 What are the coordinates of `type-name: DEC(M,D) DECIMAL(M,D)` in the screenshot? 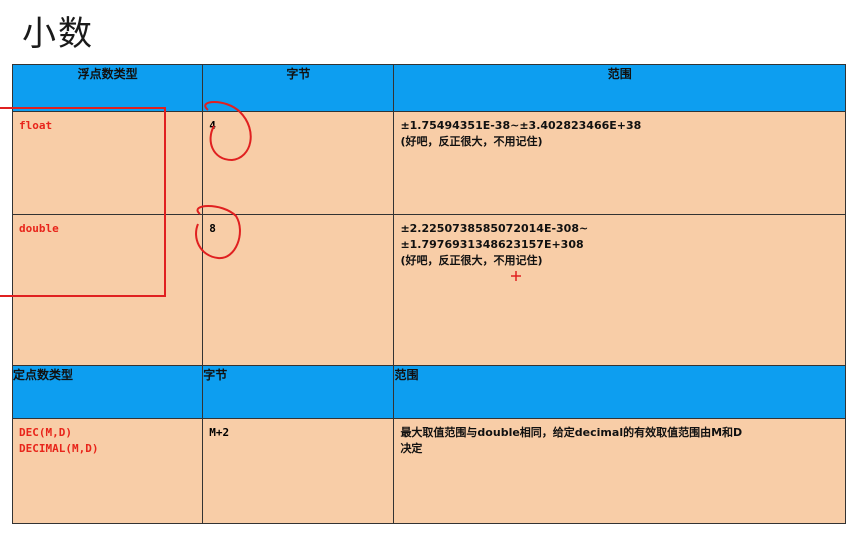 It's located at (107, 438).